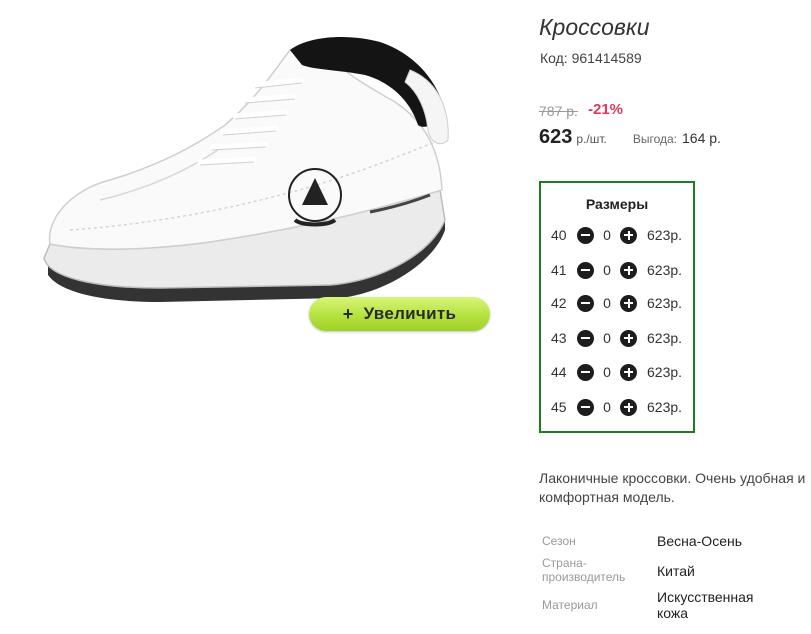 Image resolution: width=811 pixels, height=634 pixels. Describe the element at coordinates (616, 372) in the screenshot. I see `size-row: 44 0 623р.` at that location.